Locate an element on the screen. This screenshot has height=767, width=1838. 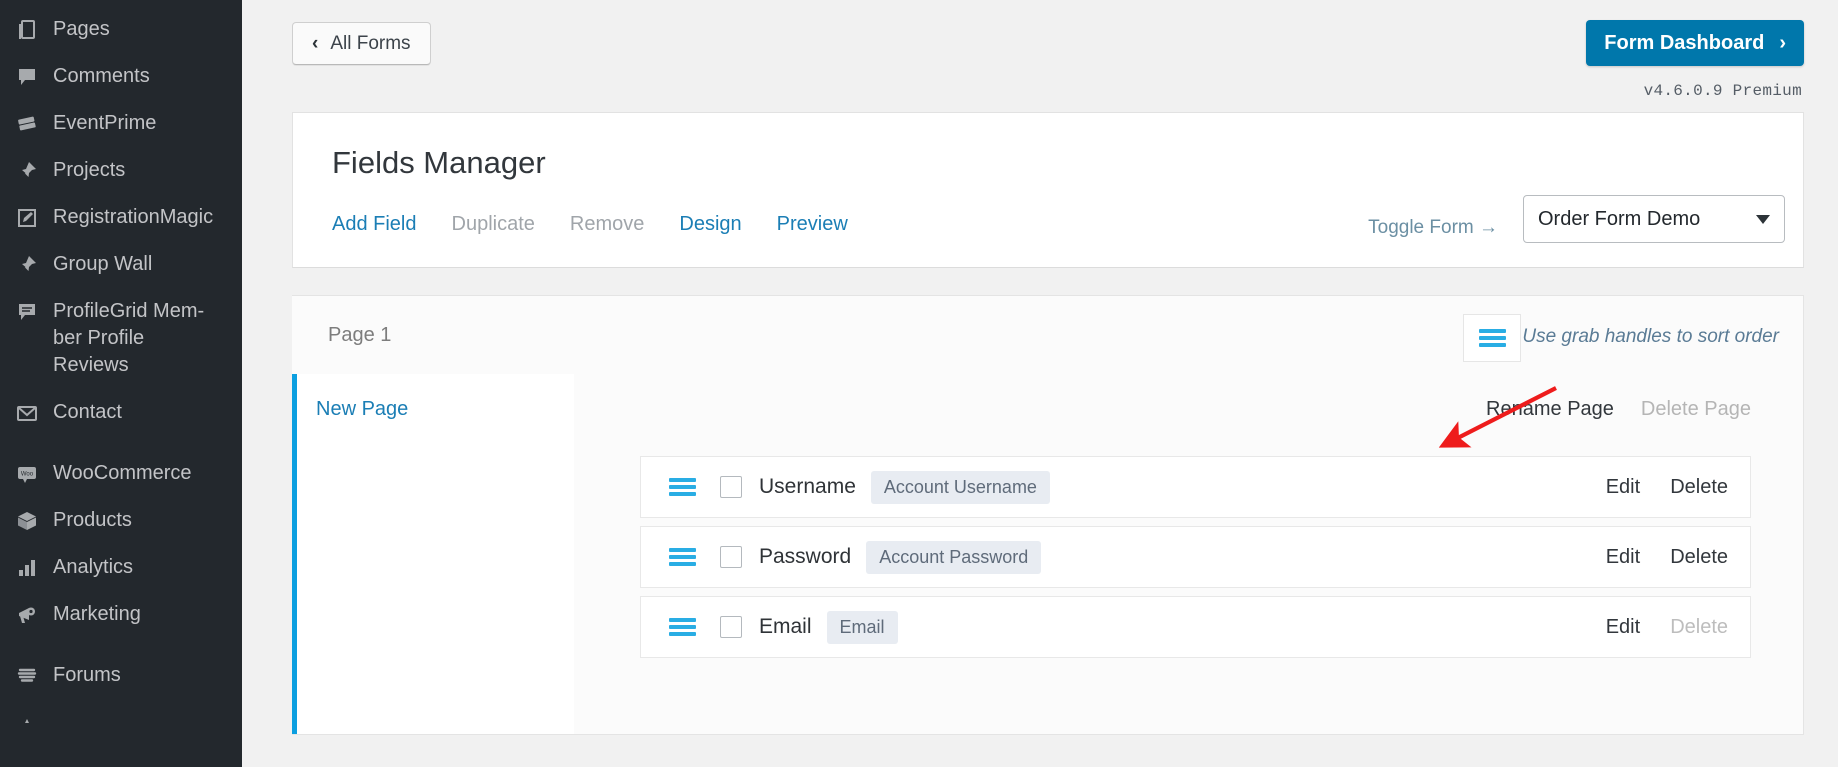
page-title: Fields Manager is located at coordinates (439, 162).